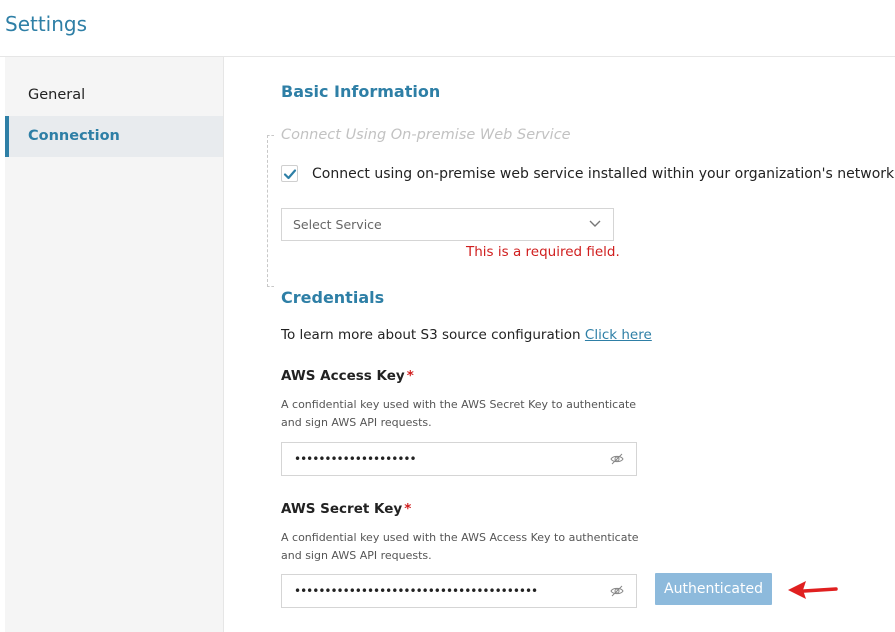  What do you see at coordinates (713, 589) in the screenshot?
I see `authenticated-button: Authenticated` at bounding box center [713, 589].